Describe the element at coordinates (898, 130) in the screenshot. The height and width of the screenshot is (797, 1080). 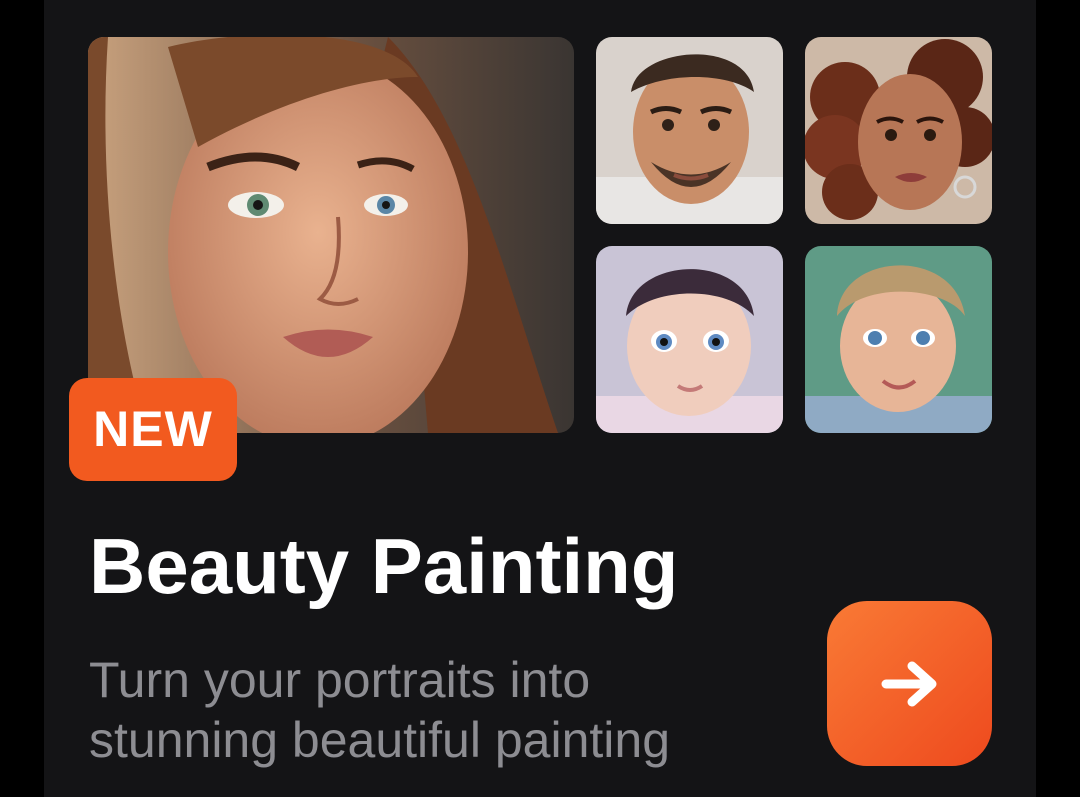
I see `curly-hair-woman-portrait-image` at that location.